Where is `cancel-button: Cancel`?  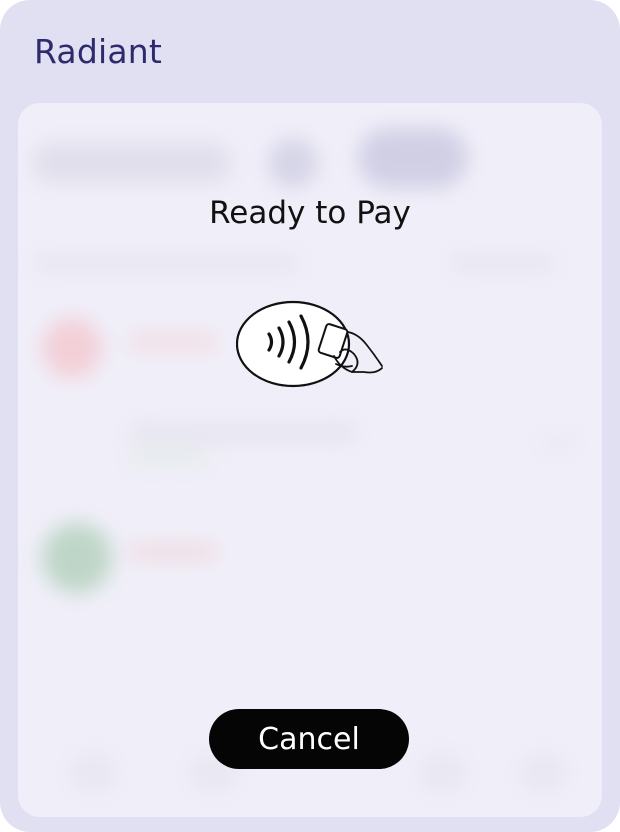
cancel-button: Cancel is located at coordinates (309, 739).